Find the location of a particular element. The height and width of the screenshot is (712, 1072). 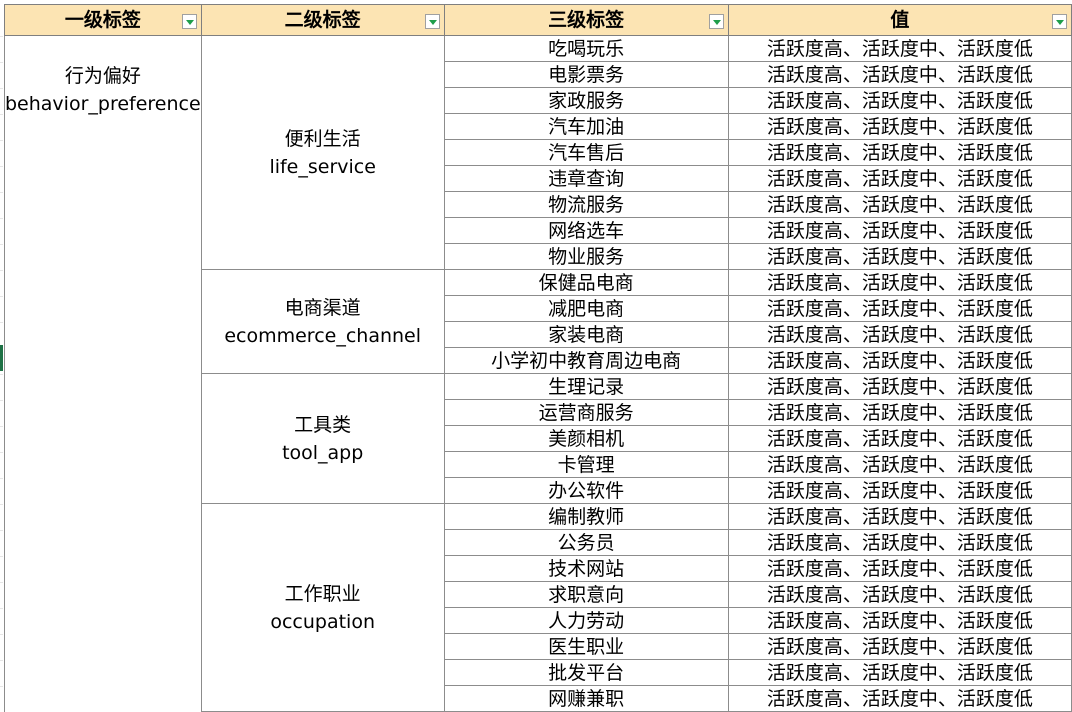

level3-cell: 办公软件 is located at coordinates (586, 490).